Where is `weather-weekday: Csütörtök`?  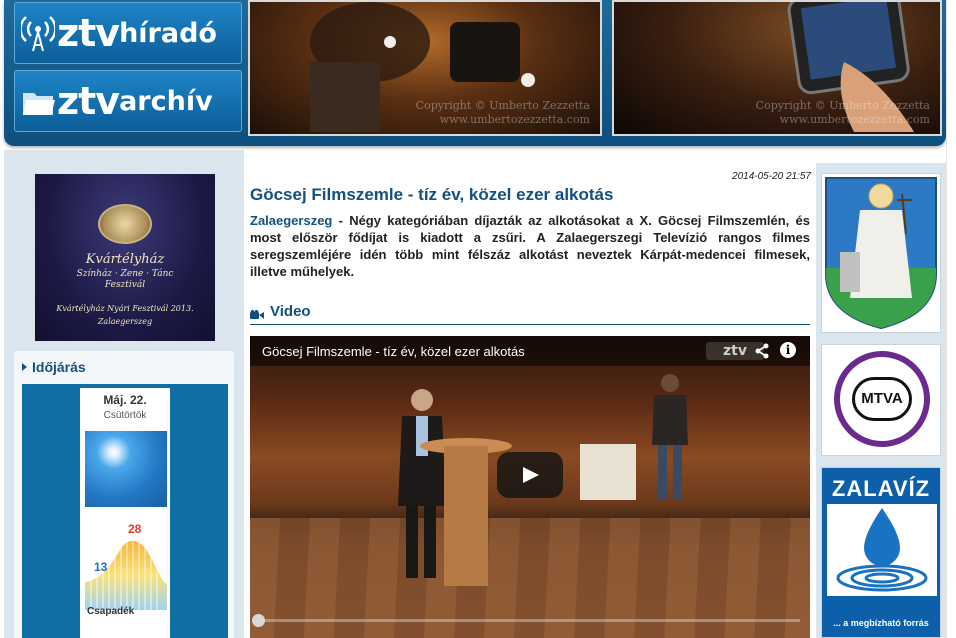
weather-weekday: Csütörtök is located at coordinates (125, 415).